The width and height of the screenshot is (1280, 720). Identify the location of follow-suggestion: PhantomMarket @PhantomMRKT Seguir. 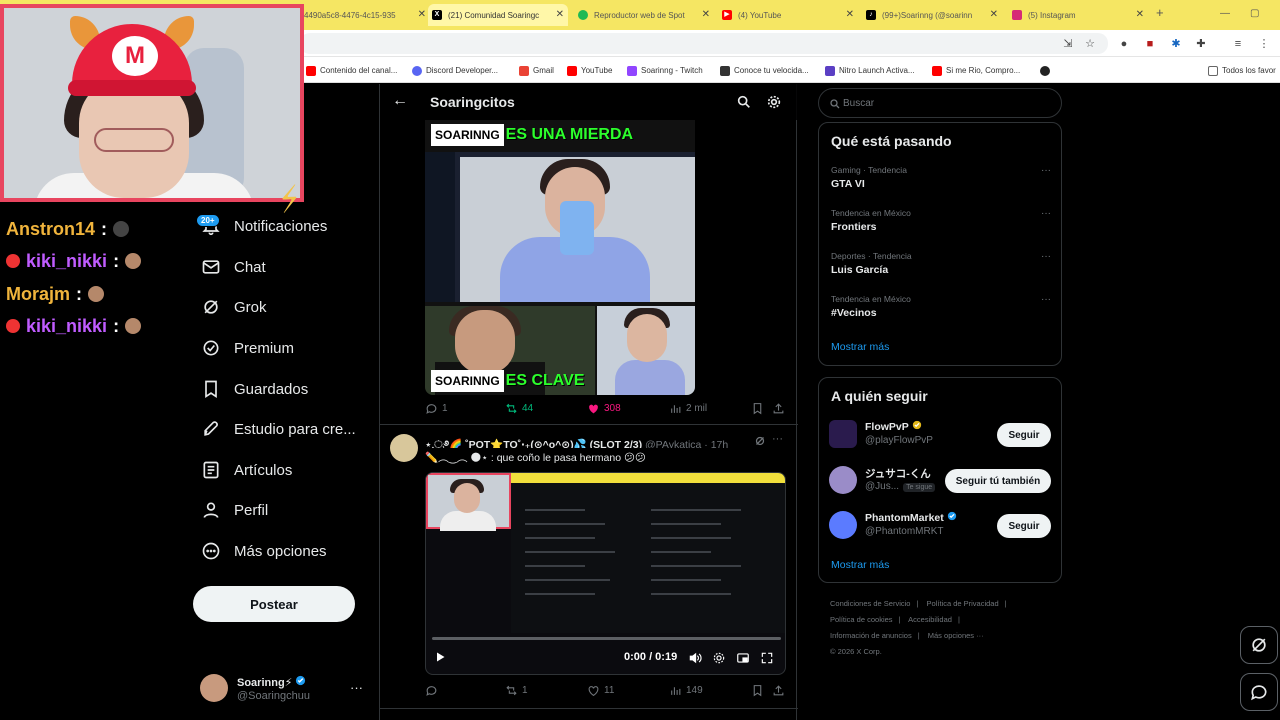
(942, 526).